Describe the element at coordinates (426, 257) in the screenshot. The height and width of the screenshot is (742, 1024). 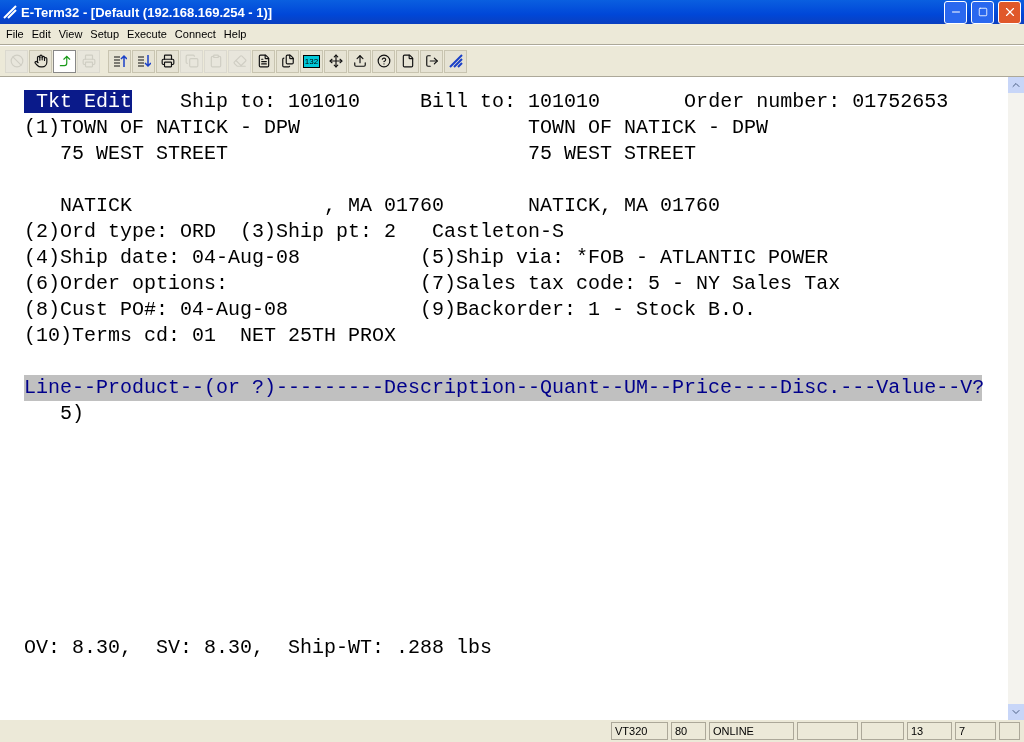
I see `terminal-line: (4)Ship date: 04-Aug-08 (5)Ship via: *FOB - ATLANTIC POWER` at that location.